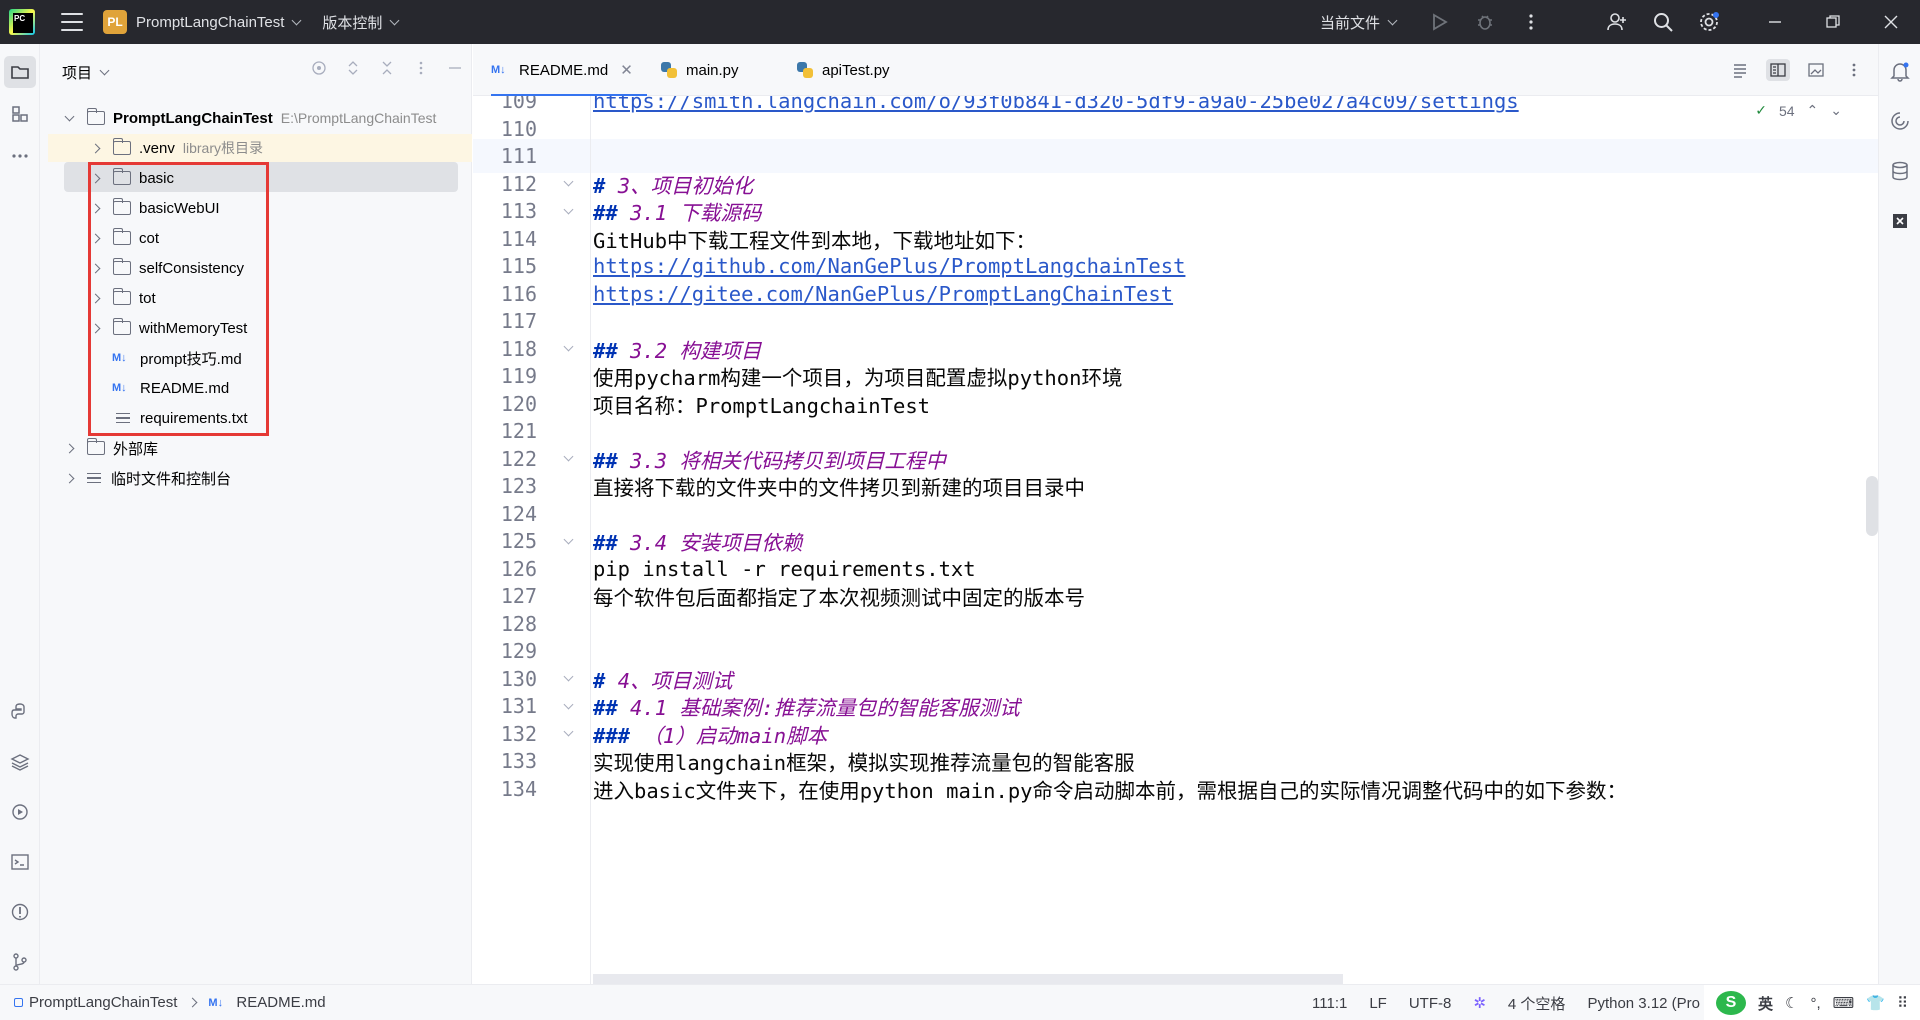 The width and height of the screenshot is (1920, 1020). What do you see at coordinates (968, 979) in the screenshot?
I see `horizontal-scrollbar` at bounding box center [968, 979].